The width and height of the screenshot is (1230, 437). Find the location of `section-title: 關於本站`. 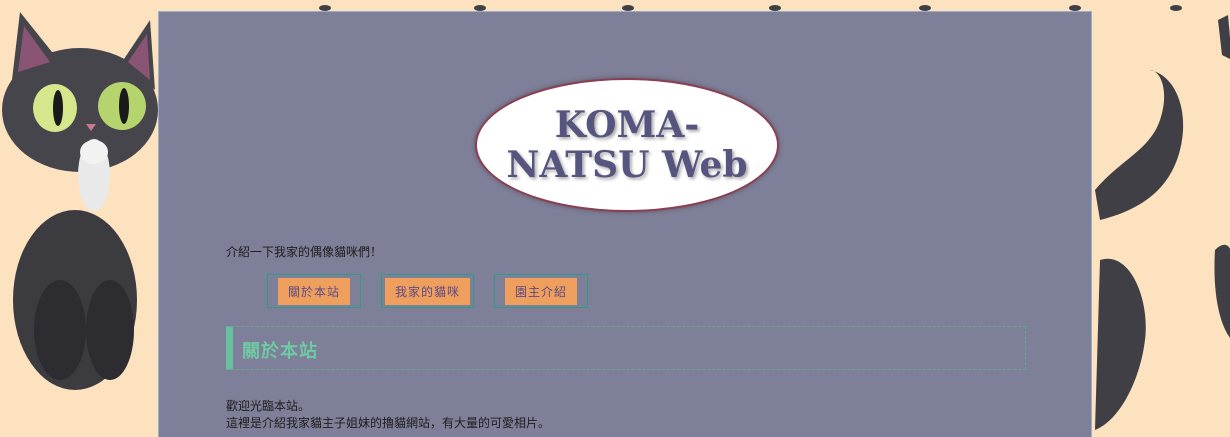

section-title: 關於本站 is located at coordinates (280, 351).